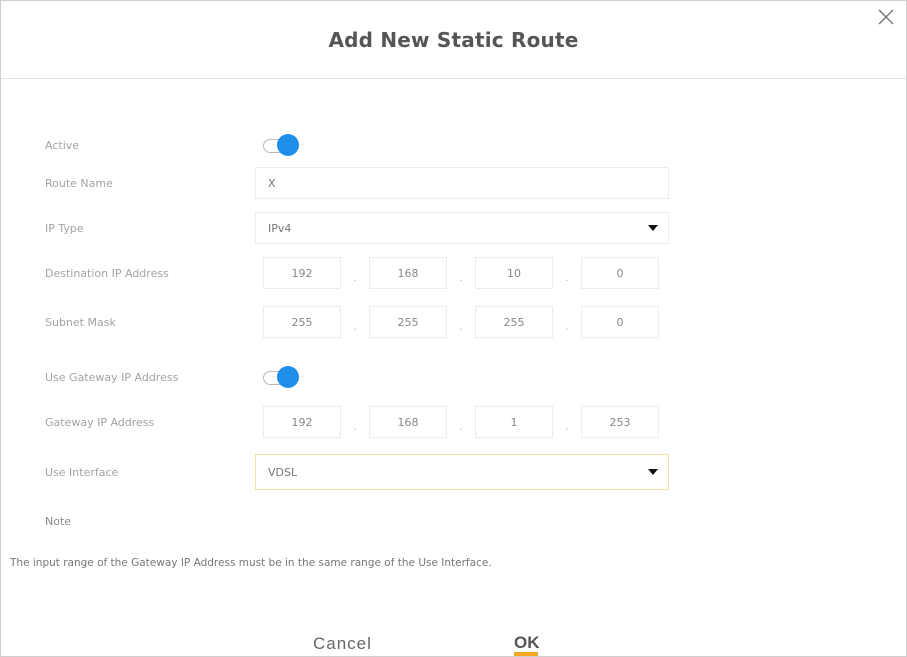 The image size is (907, 657). I want to click on ok-button-label: OK, so click(527, 642).